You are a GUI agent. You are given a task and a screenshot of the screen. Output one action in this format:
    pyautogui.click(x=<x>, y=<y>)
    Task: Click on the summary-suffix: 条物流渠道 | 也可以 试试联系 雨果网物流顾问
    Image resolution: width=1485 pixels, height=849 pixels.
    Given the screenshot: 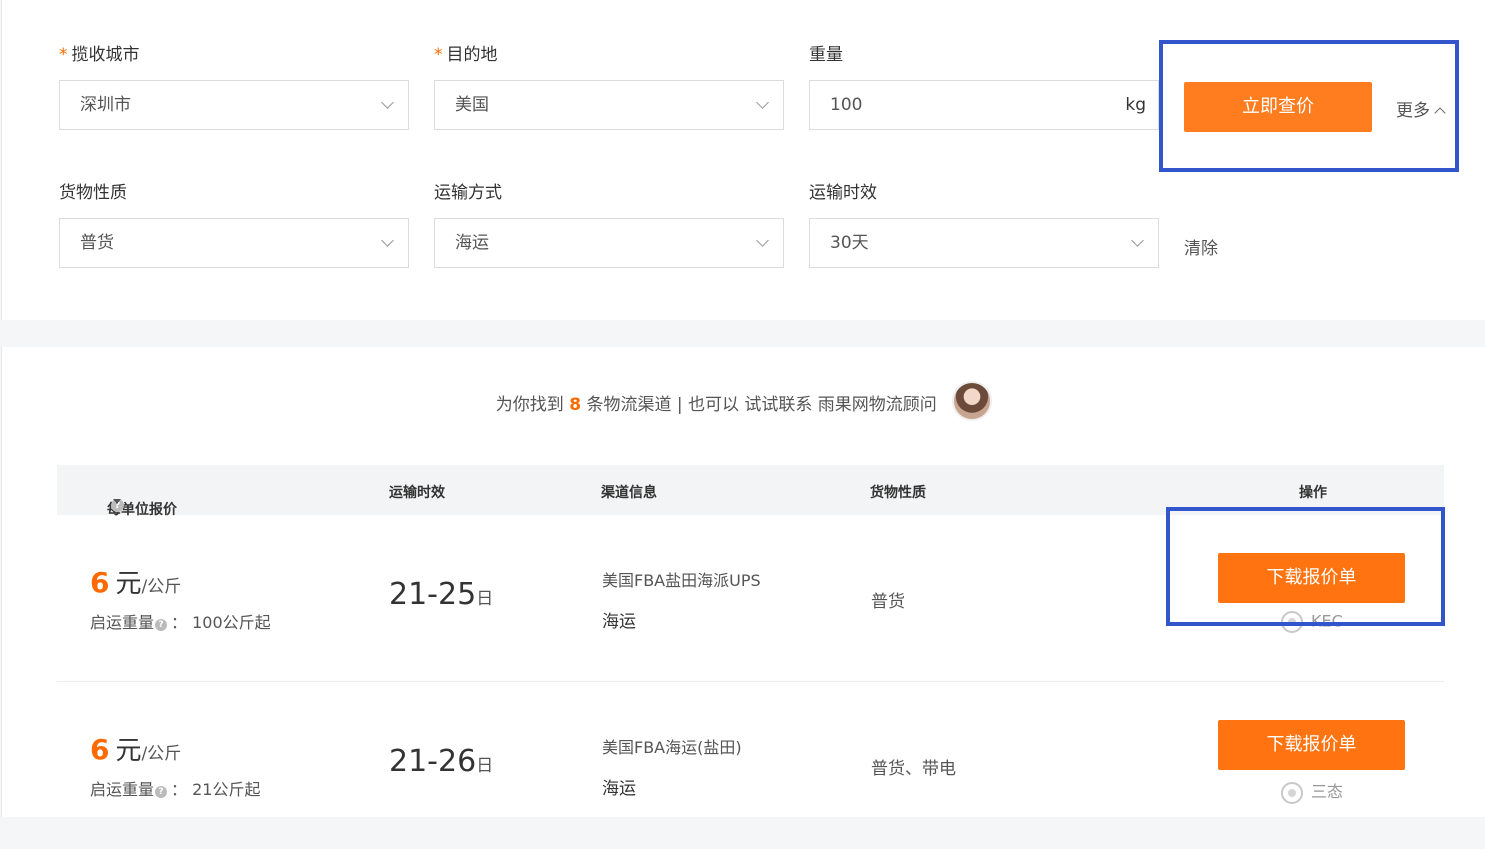 What is the action you would take?
    pyautogui.click(x=761, y=405)
    